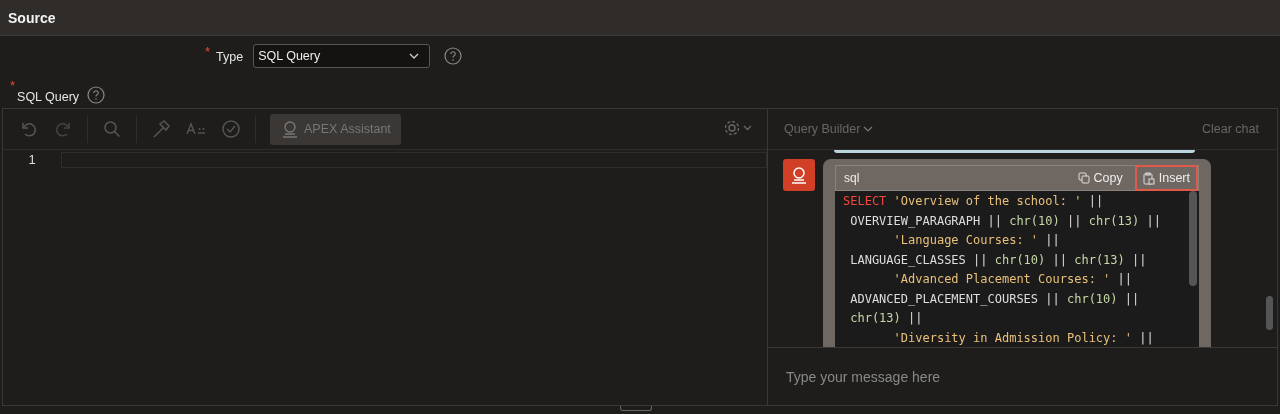 Image resolution: width=1280 pixels, height=414 pixels. I want to click on line-number: 1, so click(32, 160).